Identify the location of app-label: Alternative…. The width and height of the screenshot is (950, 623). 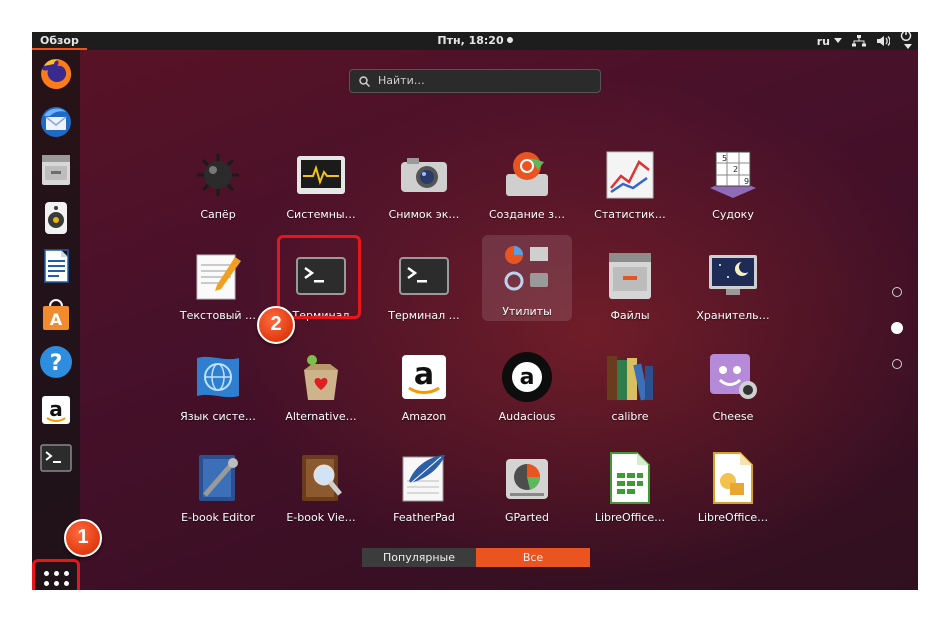
(321, 416).